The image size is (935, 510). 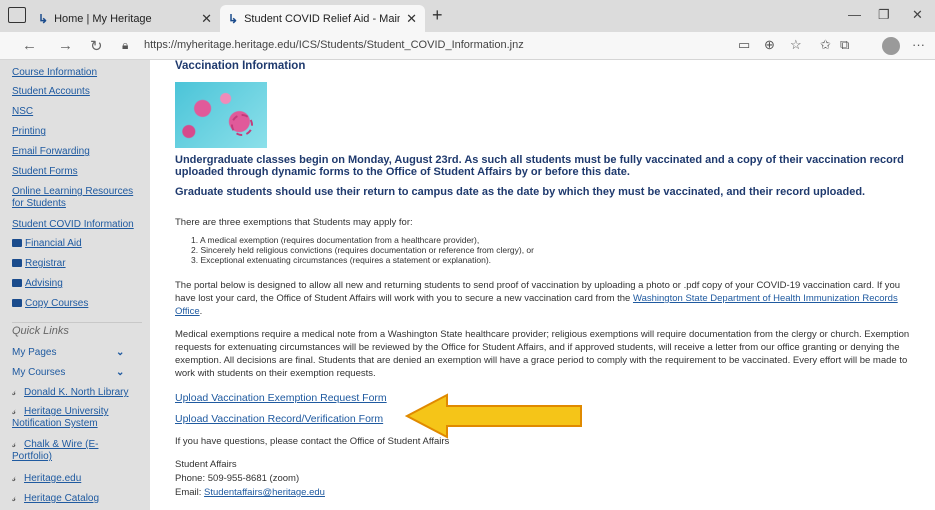 What do you see at coordinates (29, 132) in the screenshot?
I see `sidebar-item-printing: Printing` at bounding box center [29, 132].